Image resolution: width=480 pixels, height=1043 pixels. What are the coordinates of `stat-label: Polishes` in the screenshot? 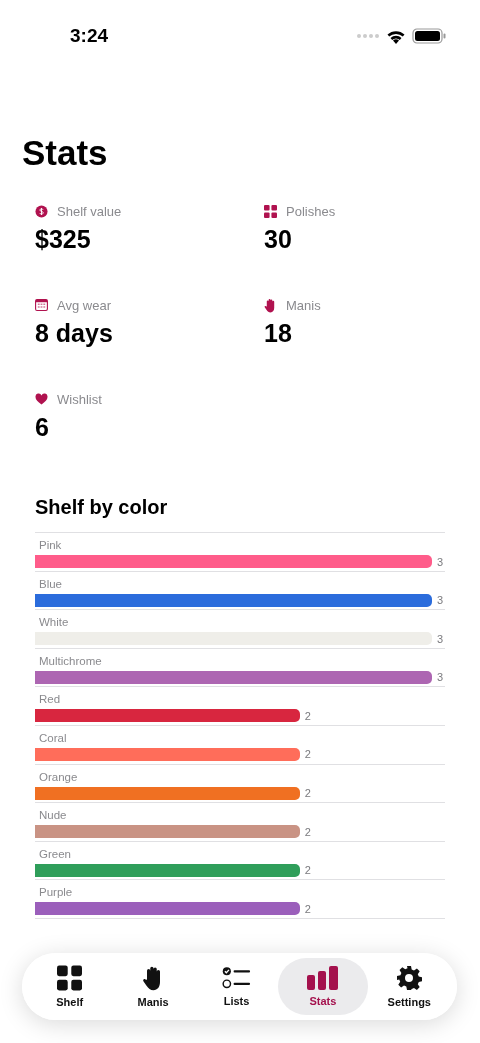 It's located at (311, 211).